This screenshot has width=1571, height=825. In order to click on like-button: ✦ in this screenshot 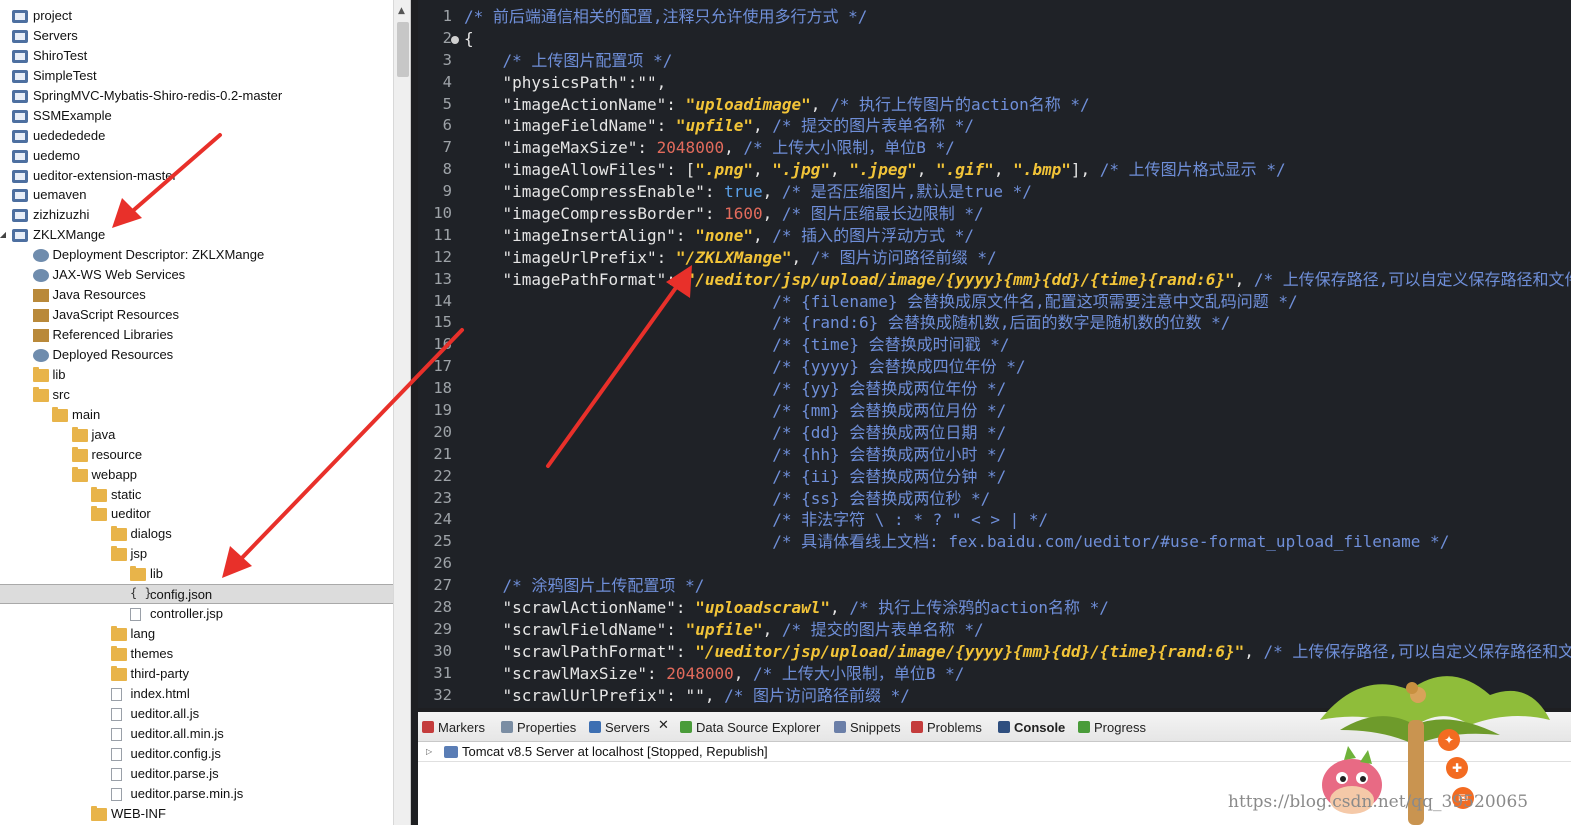, I will do `click(1449, 740)`.